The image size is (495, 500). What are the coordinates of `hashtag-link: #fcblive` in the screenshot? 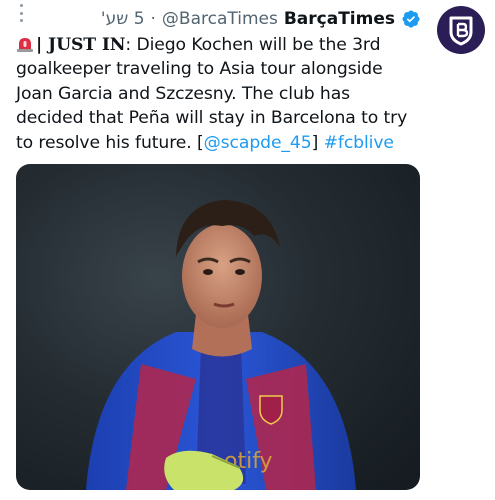 It's located at (359, 143).